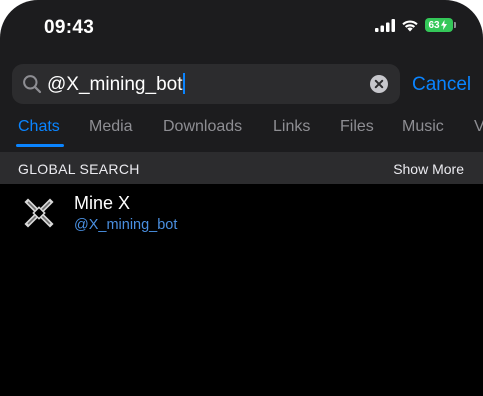 This screenshot has height=396, width=483. I want to click on status-bar: 09:43 63, so click(241, 28).